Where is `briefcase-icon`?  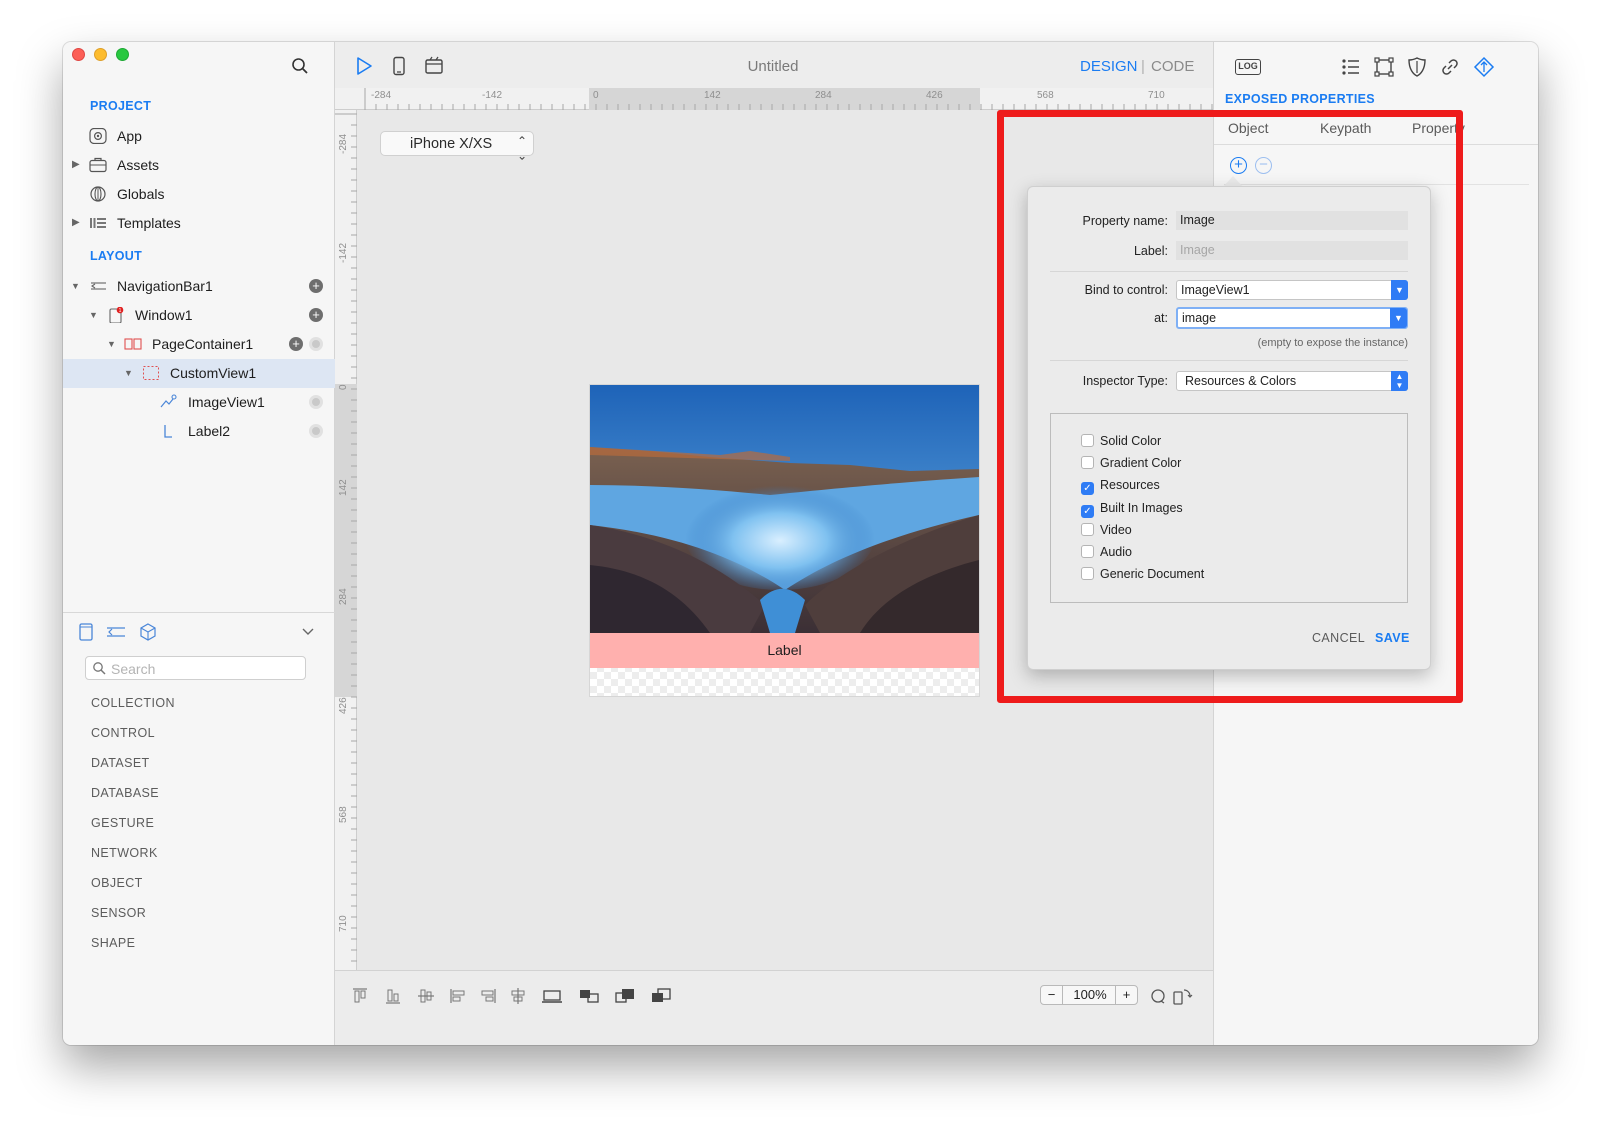
briefcase-icon is located at coordinates (98, 165).